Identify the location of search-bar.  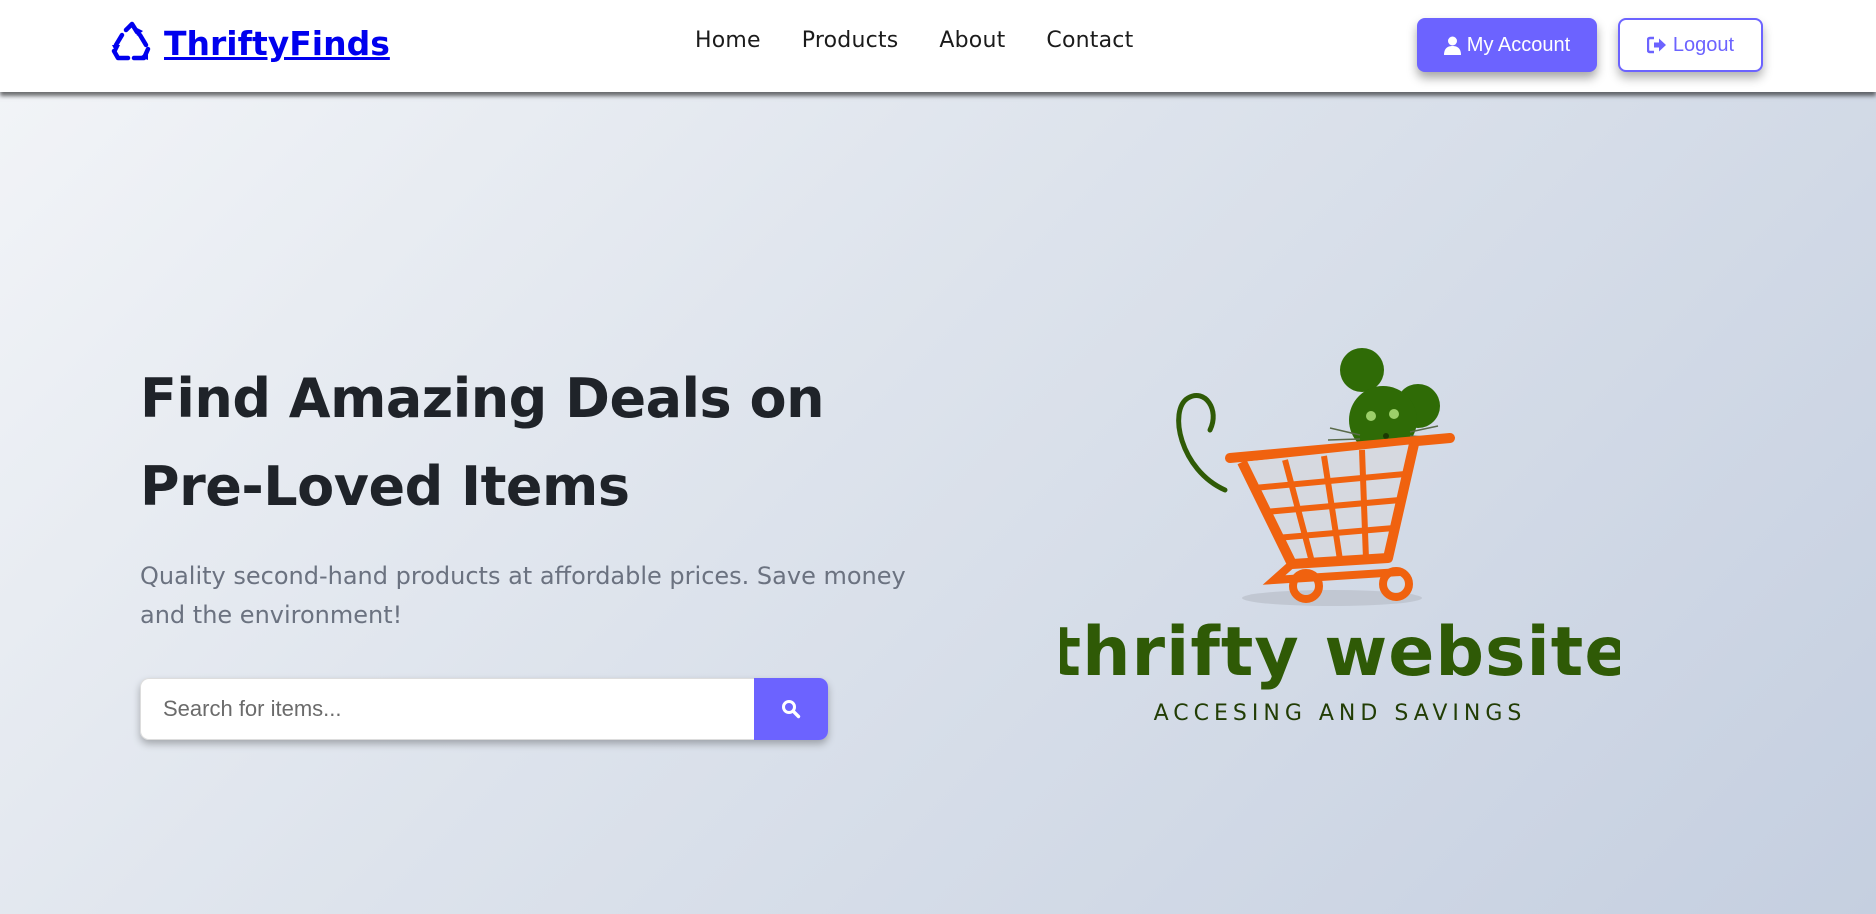
(484, 709).